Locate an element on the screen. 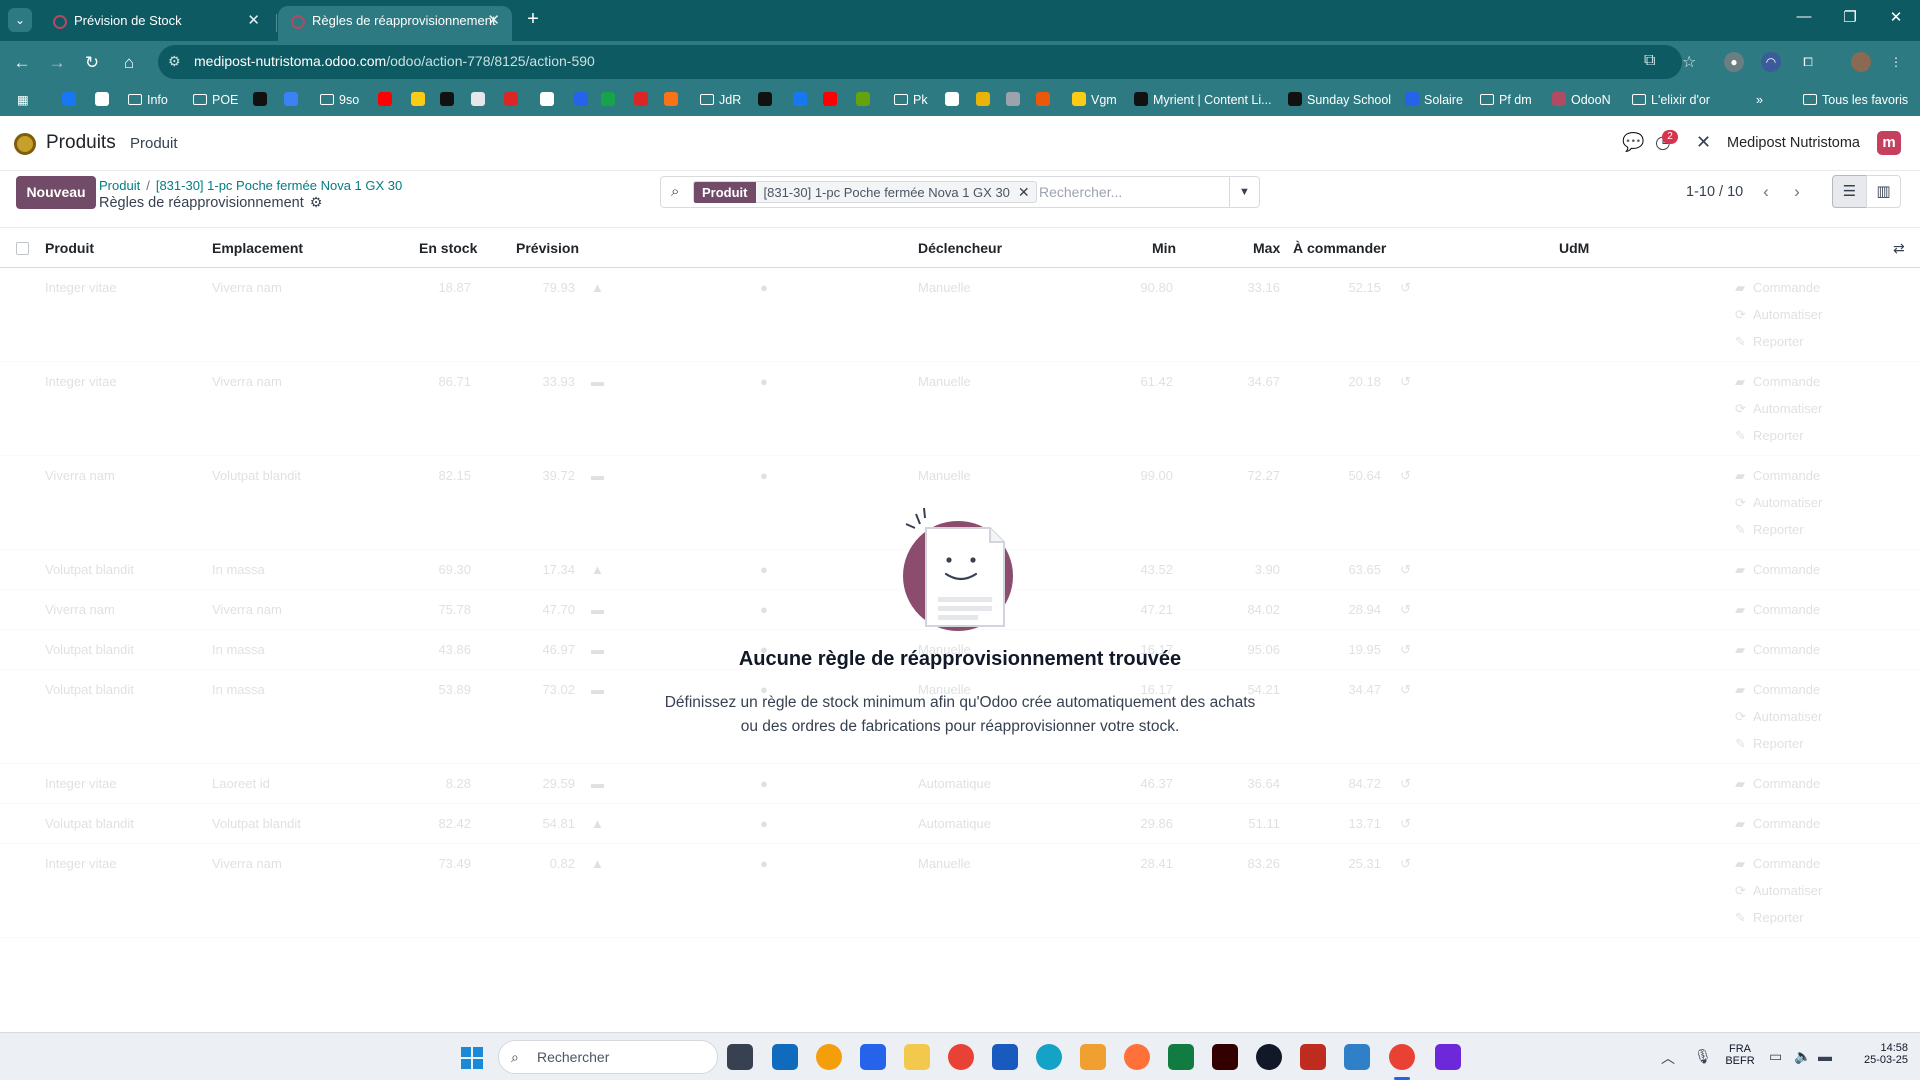 This screenshot has height=1080, width=1920. bookmark-item: JdR is located at coordinates (720, 100).